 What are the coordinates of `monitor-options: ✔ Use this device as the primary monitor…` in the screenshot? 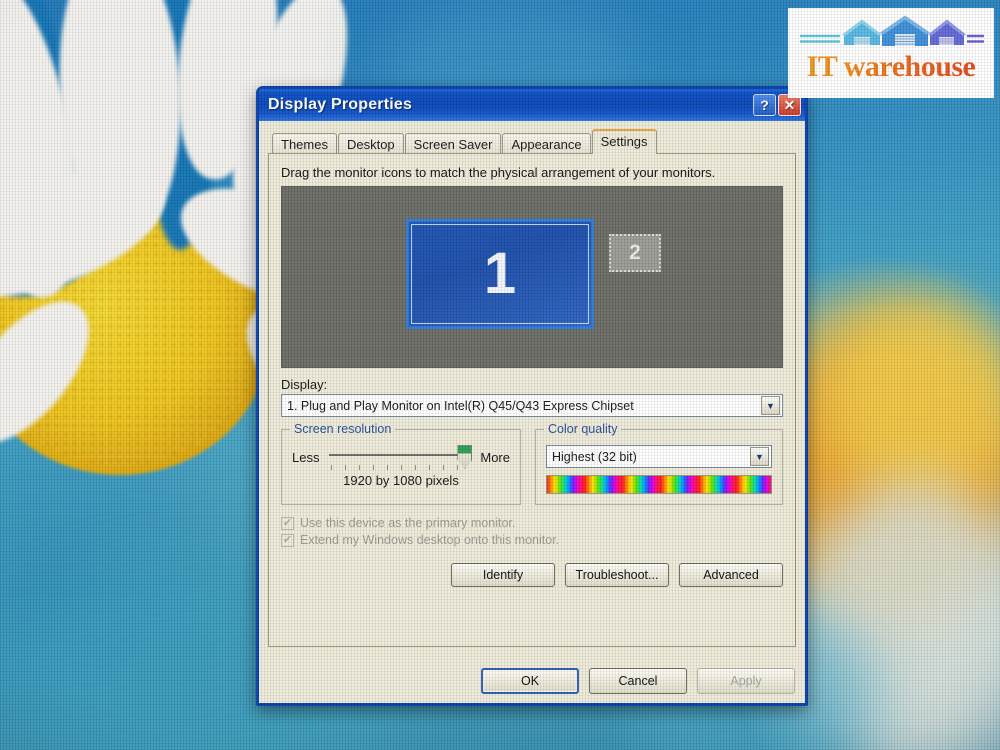 It's located at (532, 531).